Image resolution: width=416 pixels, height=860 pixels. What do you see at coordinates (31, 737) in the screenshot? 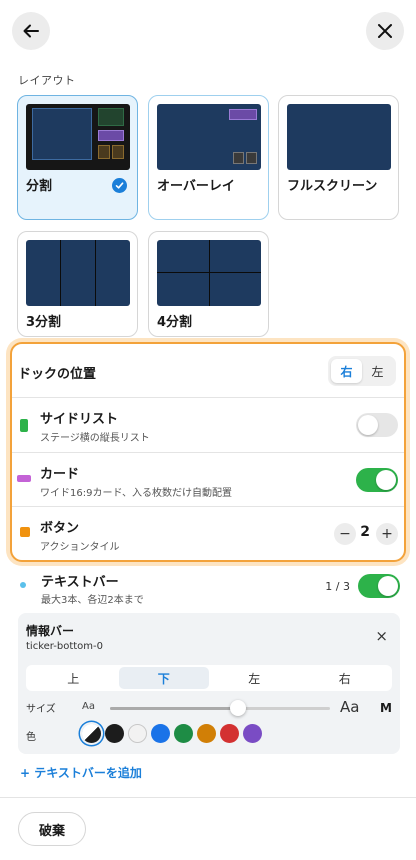
I see `color-label: 色` at bounding box center [31, 737].